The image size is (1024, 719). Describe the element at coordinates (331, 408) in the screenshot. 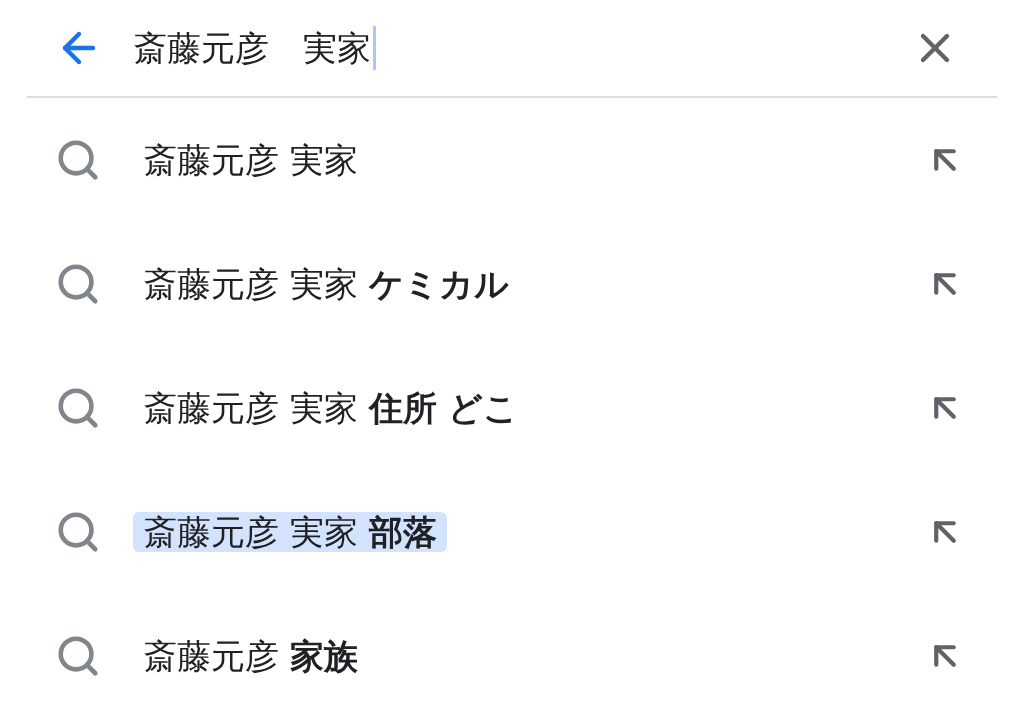

I see `suggestion-item: 斎藤元彦 実家 住所 どこ` at that location.